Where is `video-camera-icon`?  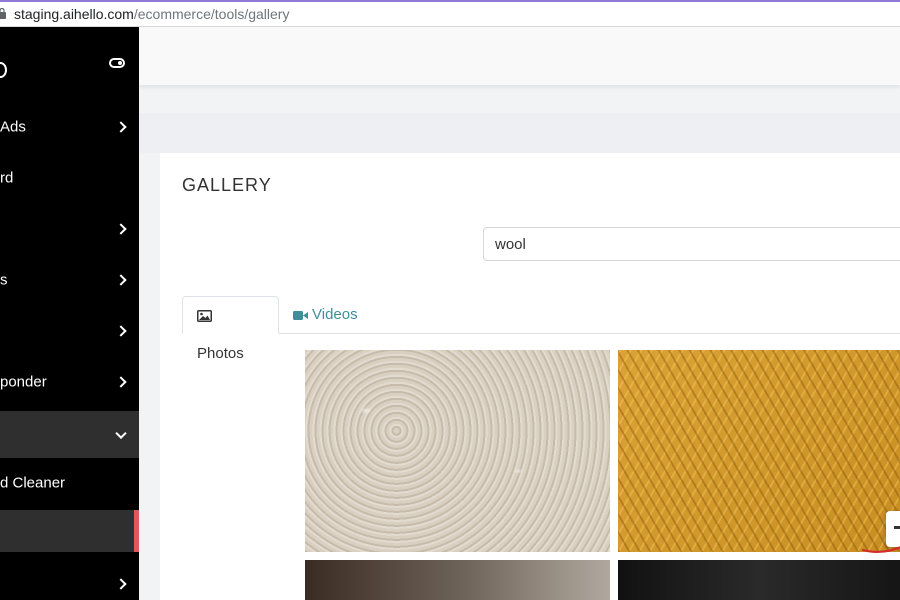 video-camera-icon is located at coordinates (300, 315).